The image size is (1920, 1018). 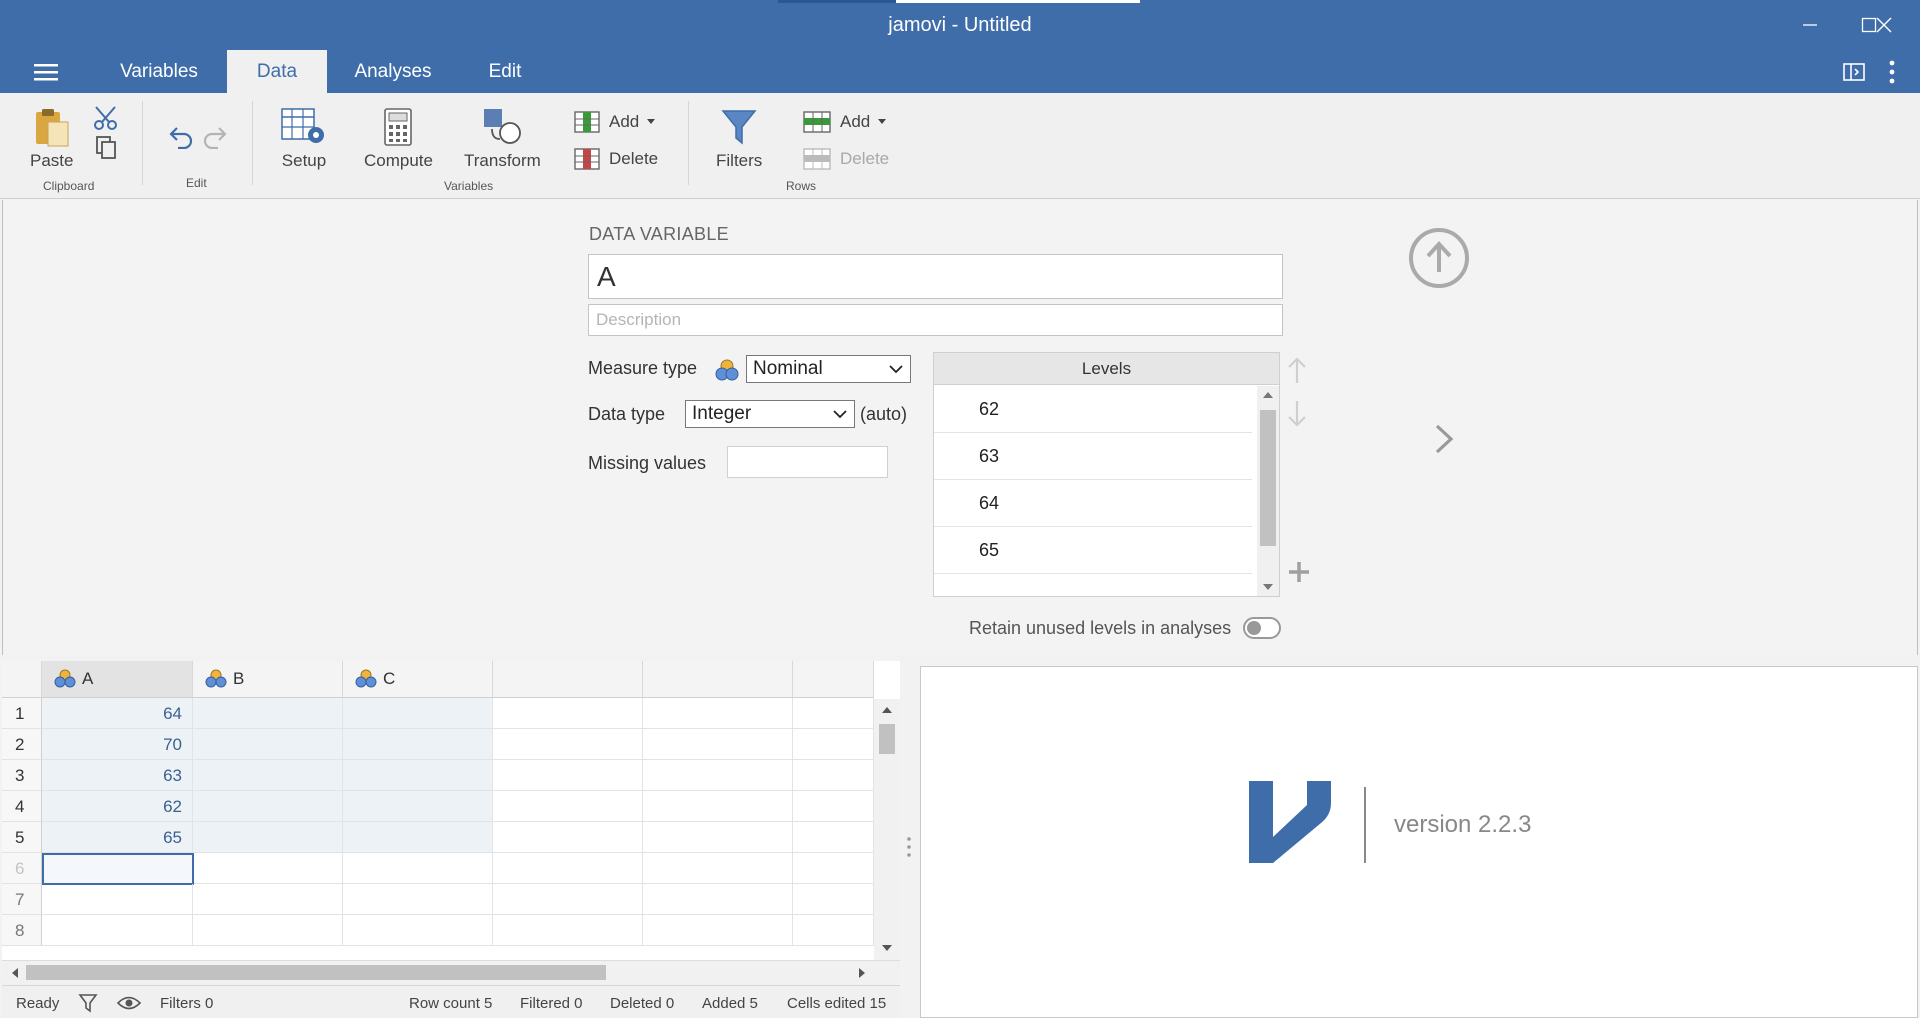 I want to click on table-cell: 63, so click(x=117, y=775).